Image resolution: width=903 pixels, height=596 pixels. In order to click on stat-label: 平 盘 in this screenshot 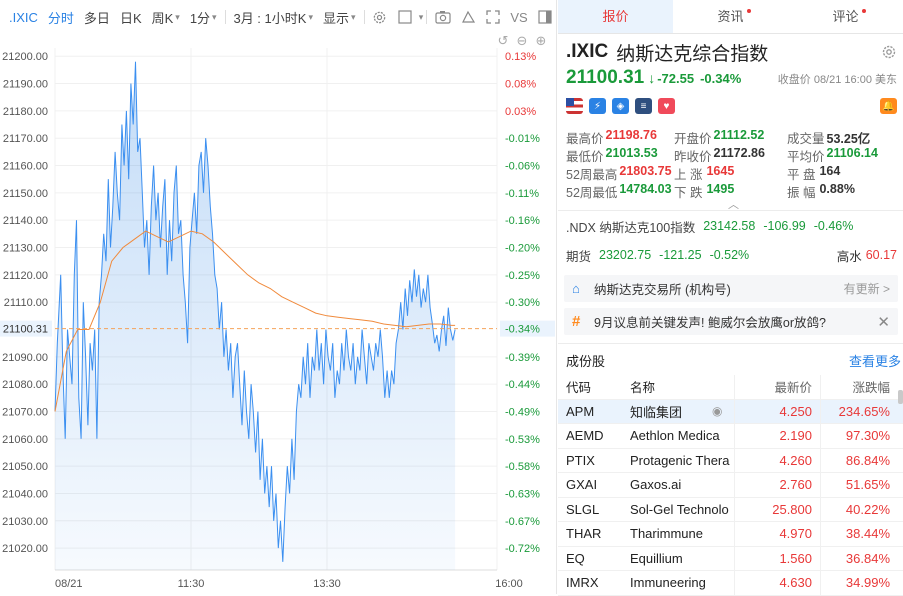, I will do `click(801, 174)`.